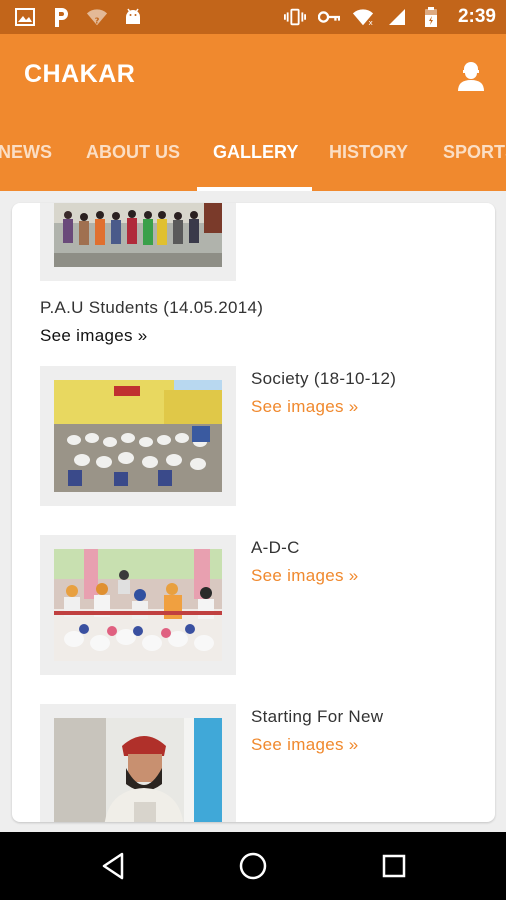 The height and width of the screenshot is (900, 506). Describe the element at coordinates (368, 157) in the screenshot. I see `tab-history: HISTORY` at that location.